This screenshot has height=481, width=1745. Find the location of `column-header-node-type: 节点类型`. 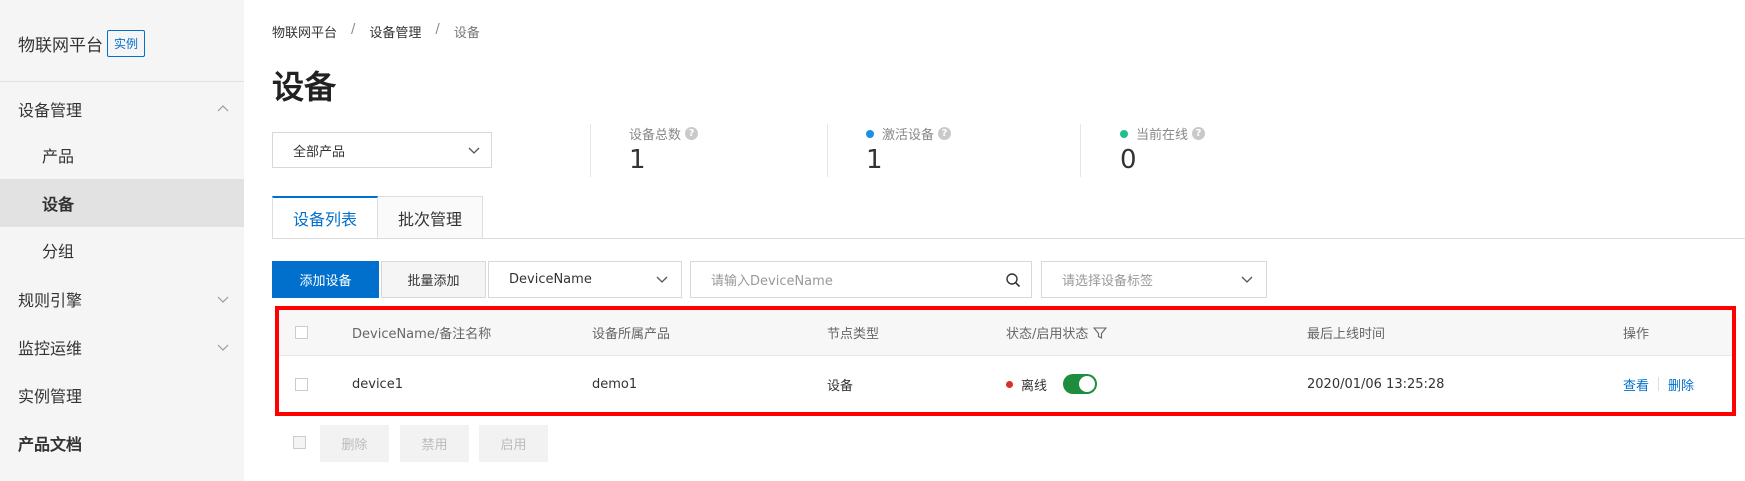

column-header-node-type: 节点类型 is located at coordinates (853, 334).